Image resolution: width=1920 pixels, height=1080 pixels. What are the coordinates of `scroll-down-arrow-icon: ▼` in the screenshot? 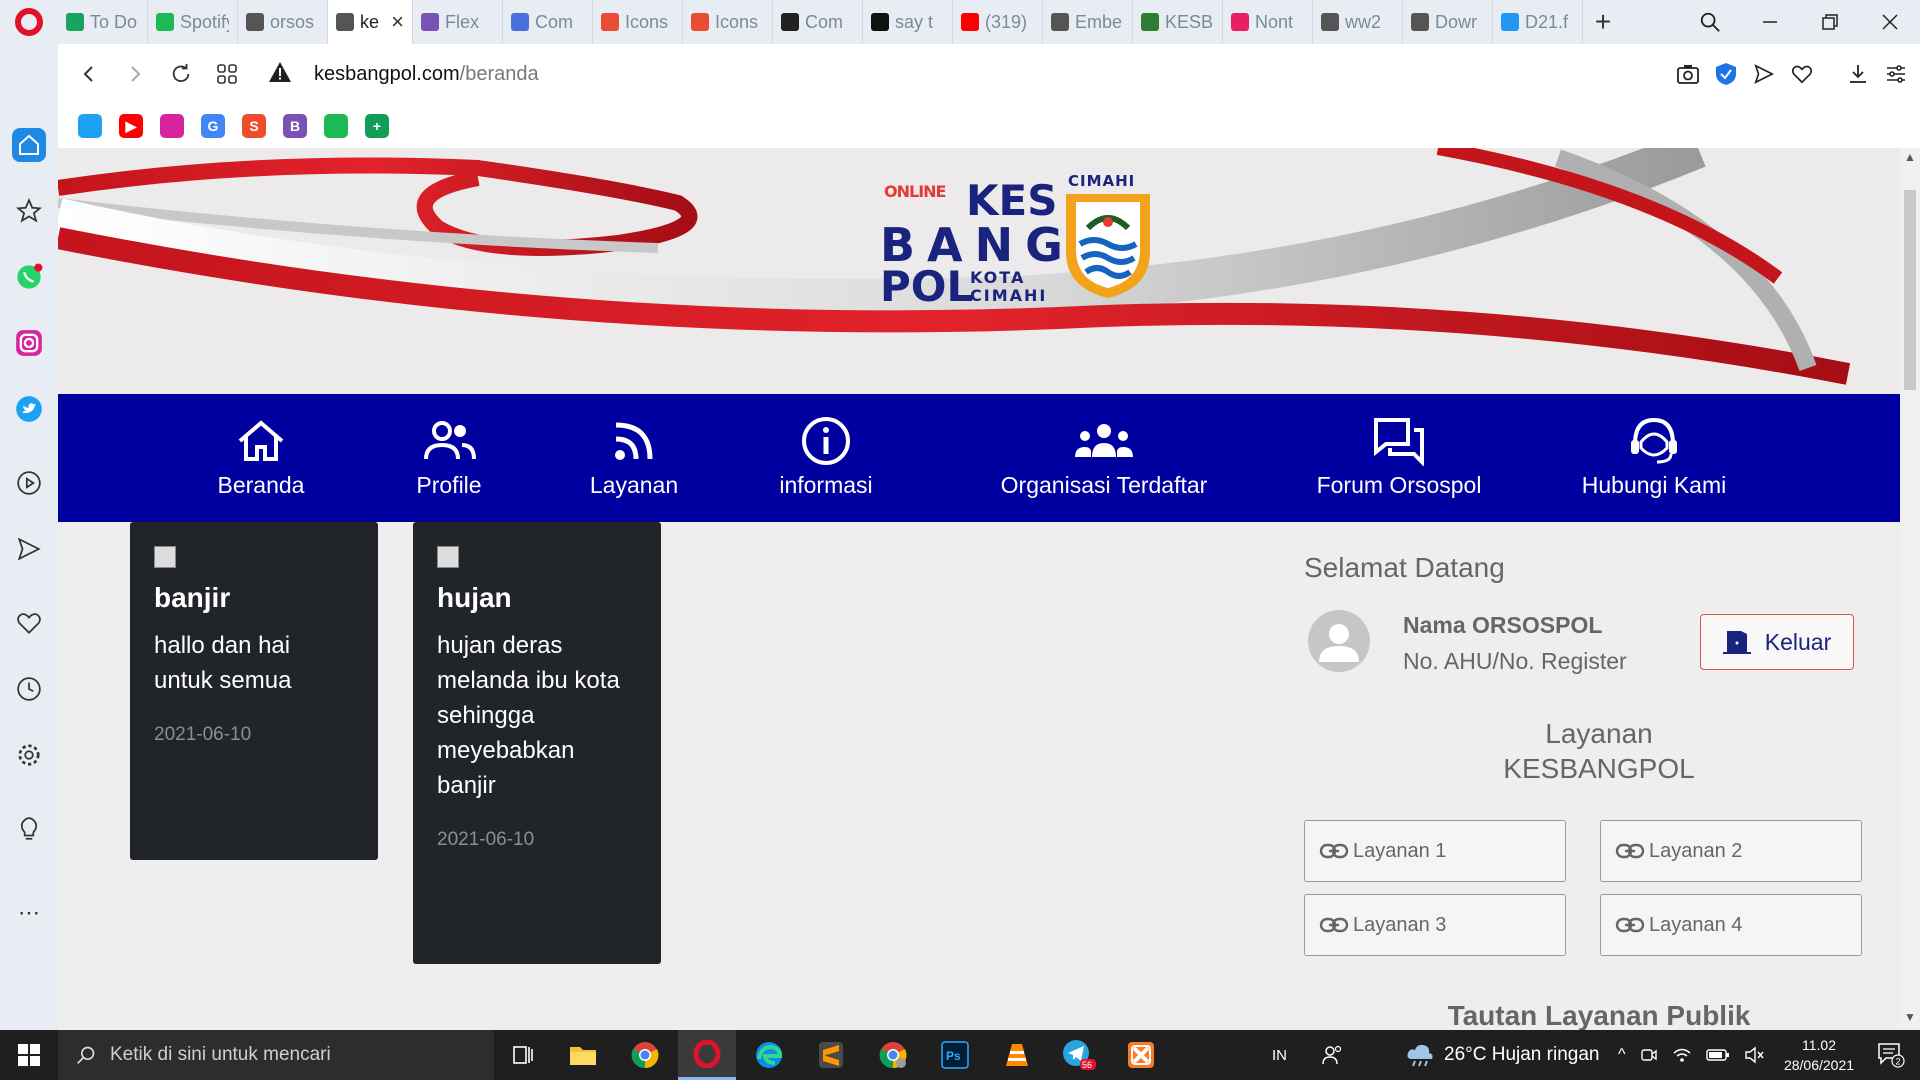 It's located at (1910, 1020).